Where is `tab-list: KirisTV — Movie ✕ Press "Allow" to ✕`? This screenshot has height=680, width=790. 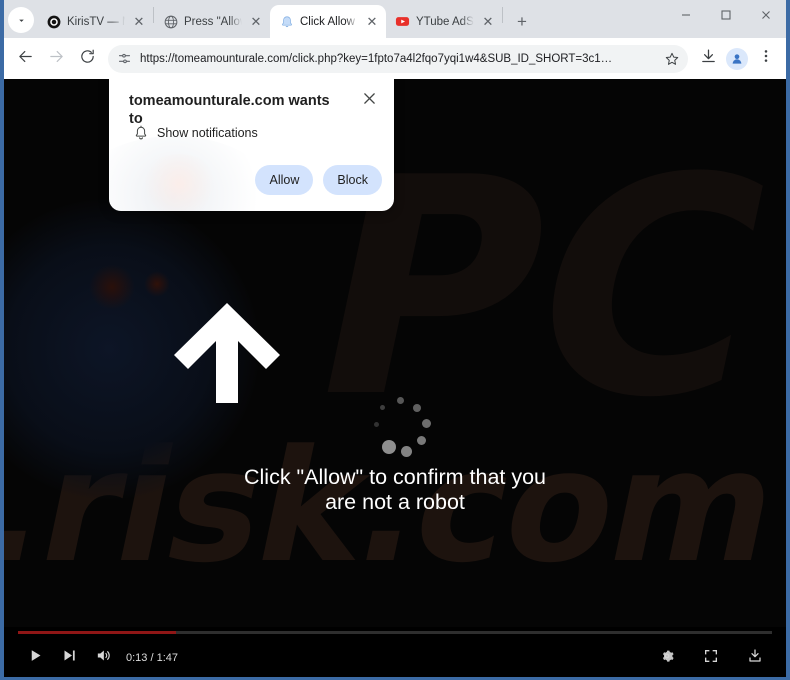 tab-list: KirisTV — Movie ✕ Press "Allow" to ✕ is located at coordinates (286, 19).